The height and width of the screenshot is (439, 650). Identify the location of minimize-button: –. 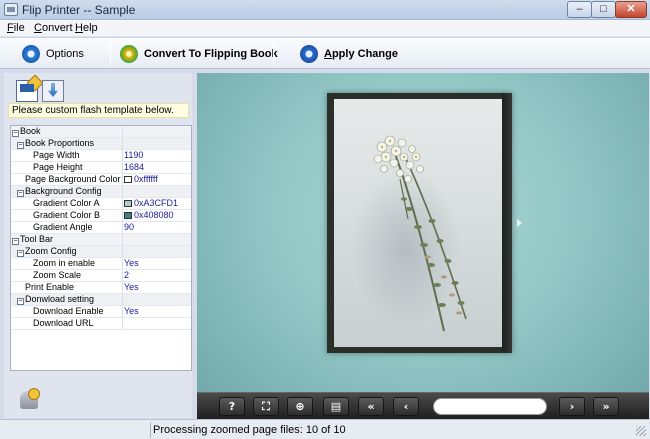
(579, 9).